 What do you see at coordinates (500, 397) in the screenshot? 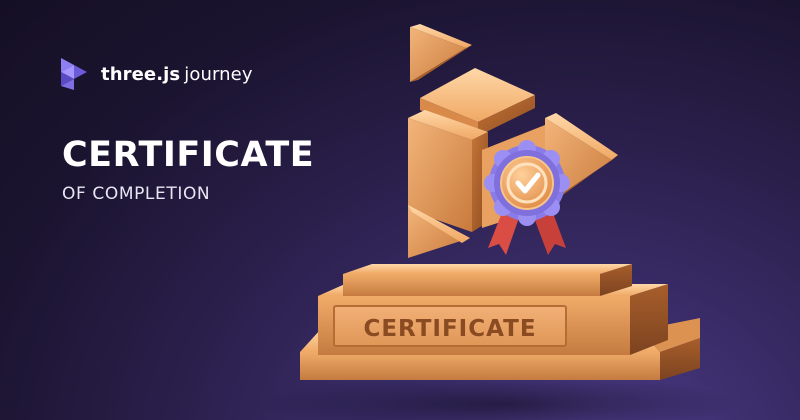
I see `floor-shadow` at bounding box center [500, 397].